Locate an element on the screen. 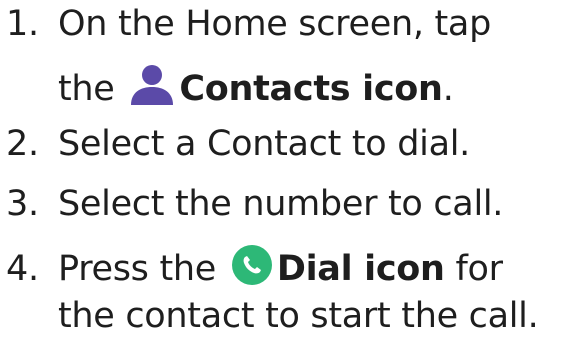 This screenshot has width=561, height=340. step-1-line-2: the Contacts icon. is located at coordinates (227, 86).